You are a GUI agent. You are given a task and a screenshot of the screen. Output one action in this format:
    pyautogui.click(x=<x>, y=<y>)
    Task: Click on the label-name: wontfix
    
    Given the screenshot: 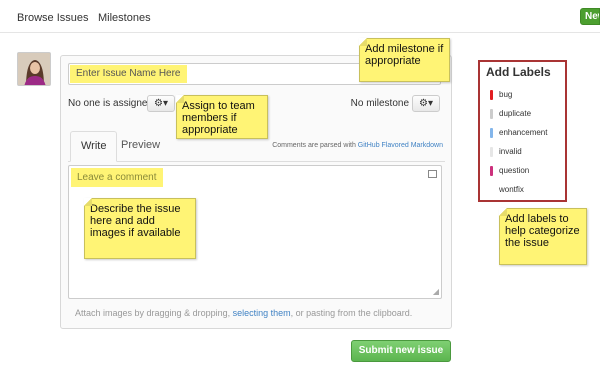 What is the action you would take?
    pyautogui.click(x=511, y=189)
    